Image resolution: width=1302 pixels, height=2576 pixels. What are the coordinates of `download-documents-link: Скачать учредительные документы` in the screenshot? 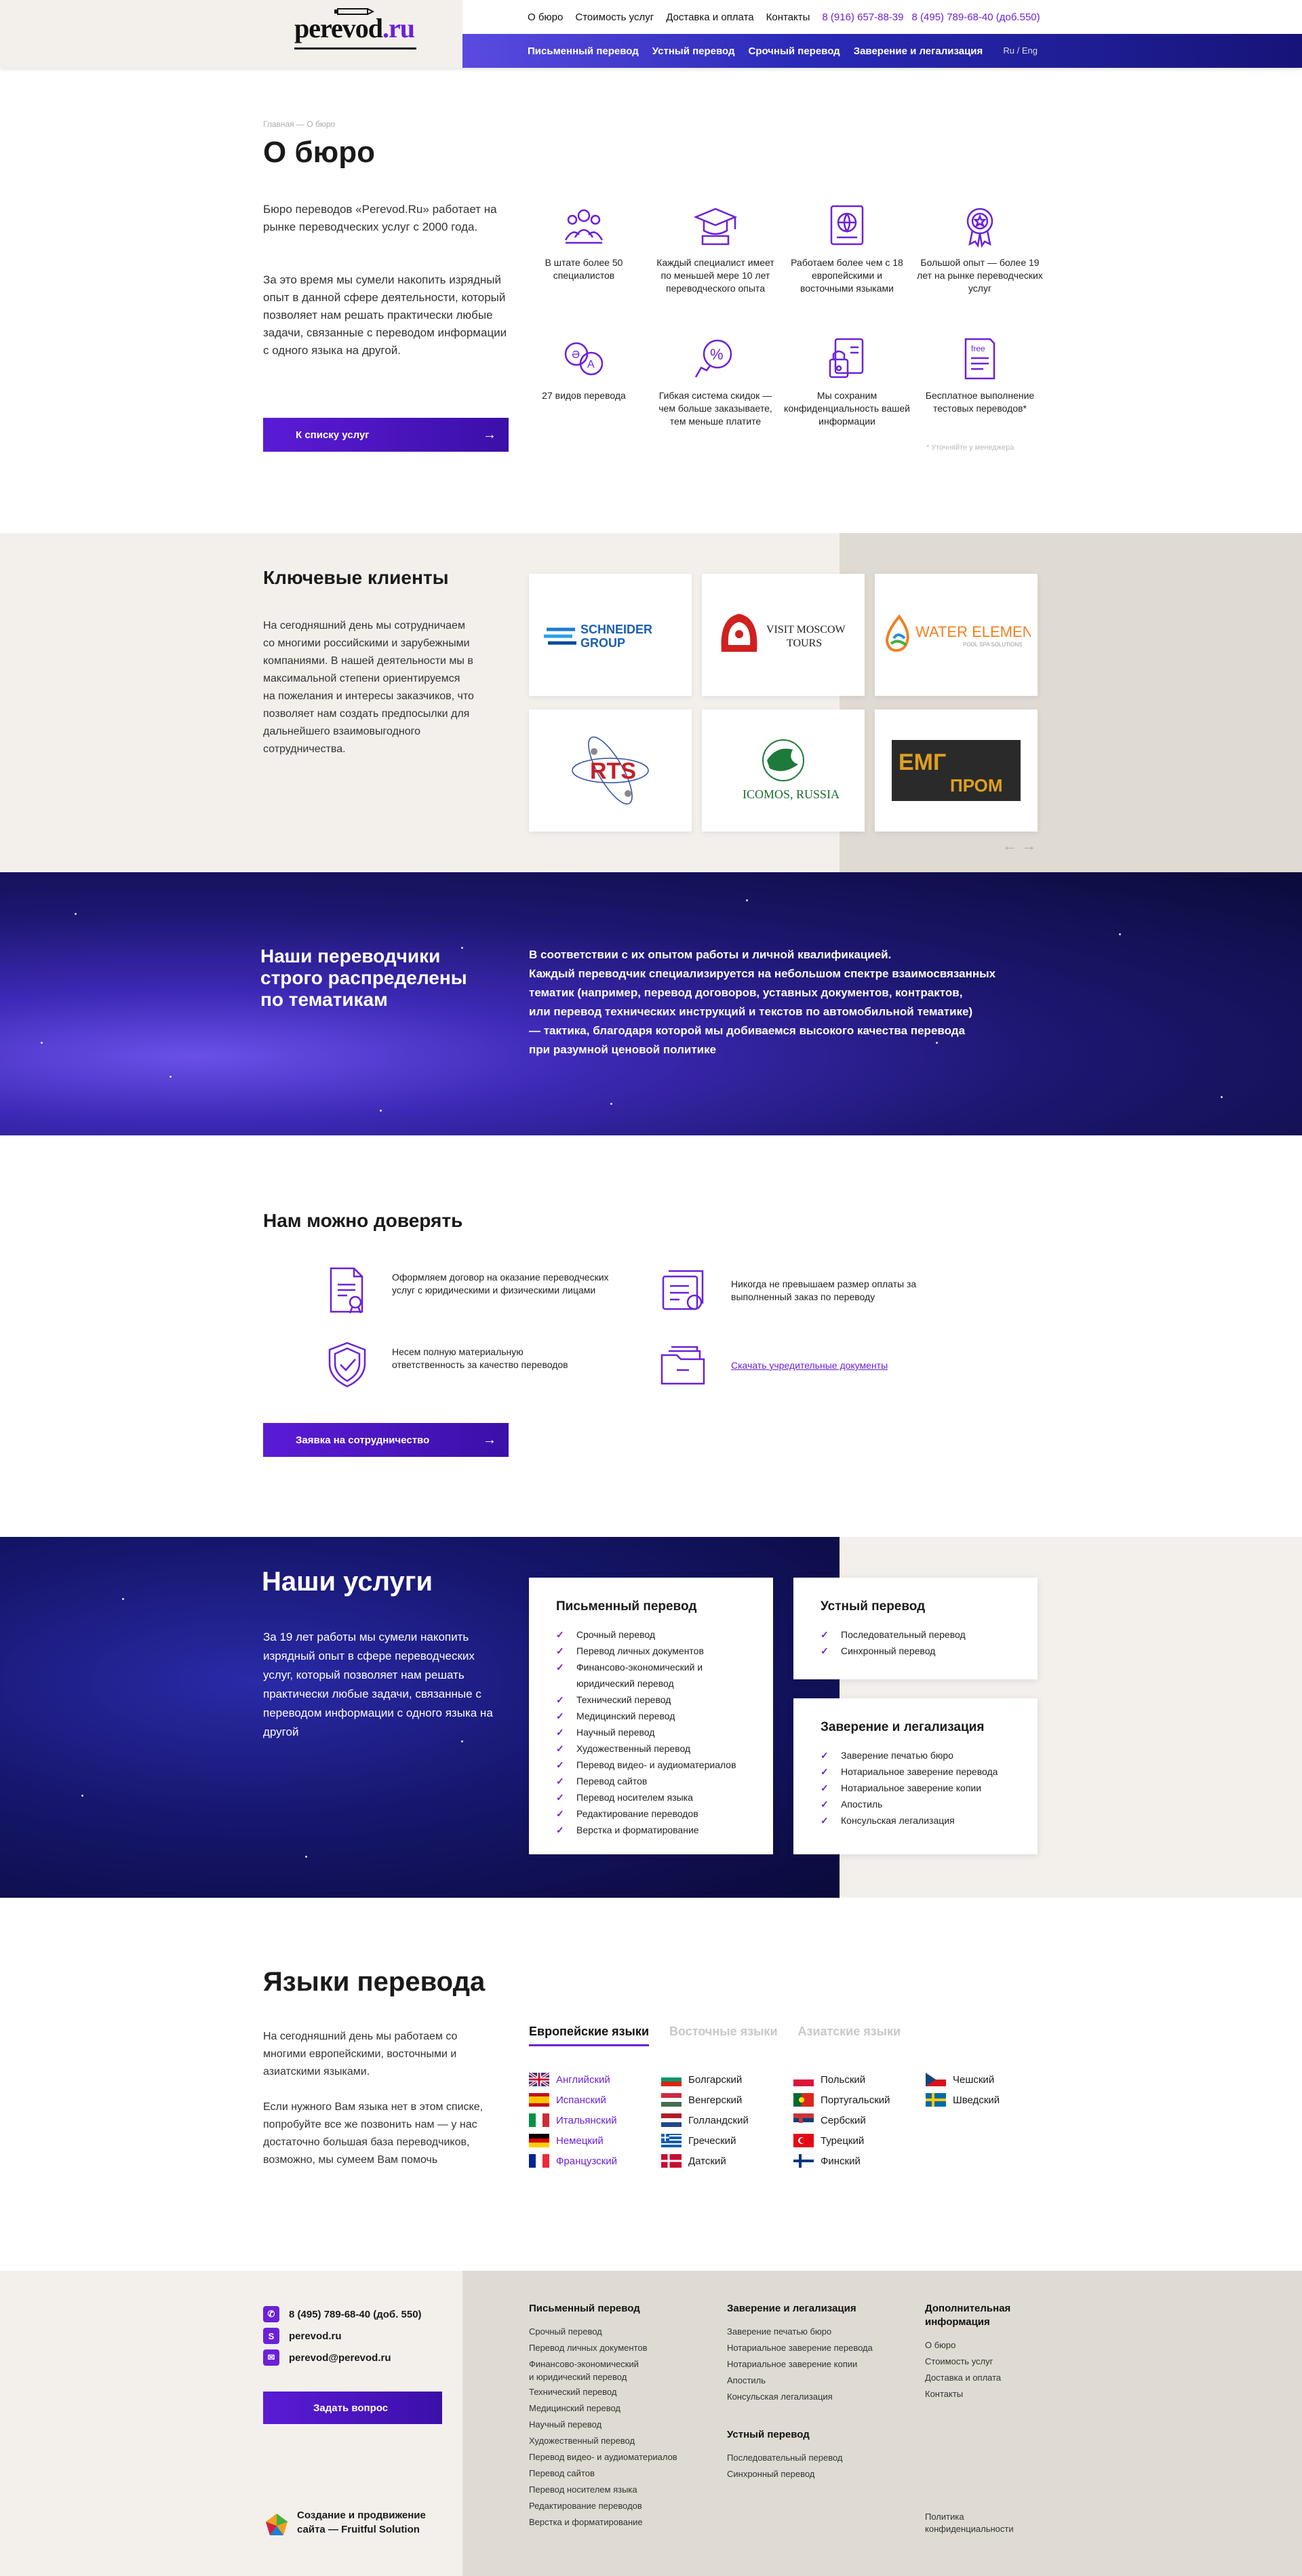 It's located at (809, 1365).